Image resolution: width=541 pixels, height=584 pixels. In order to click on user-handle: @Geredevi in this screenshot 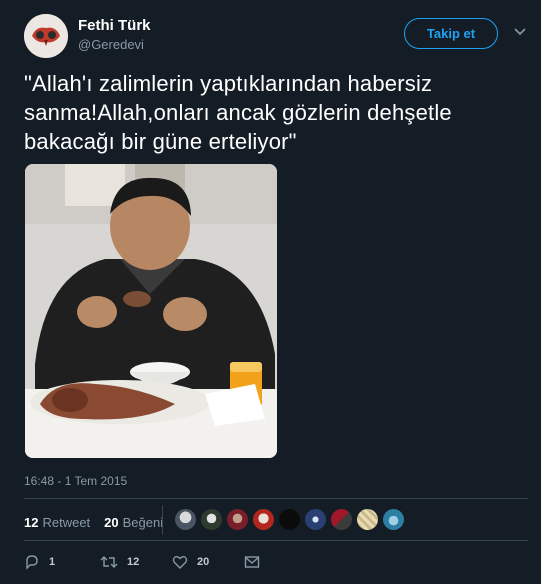, I will do `click(111, 44)`.